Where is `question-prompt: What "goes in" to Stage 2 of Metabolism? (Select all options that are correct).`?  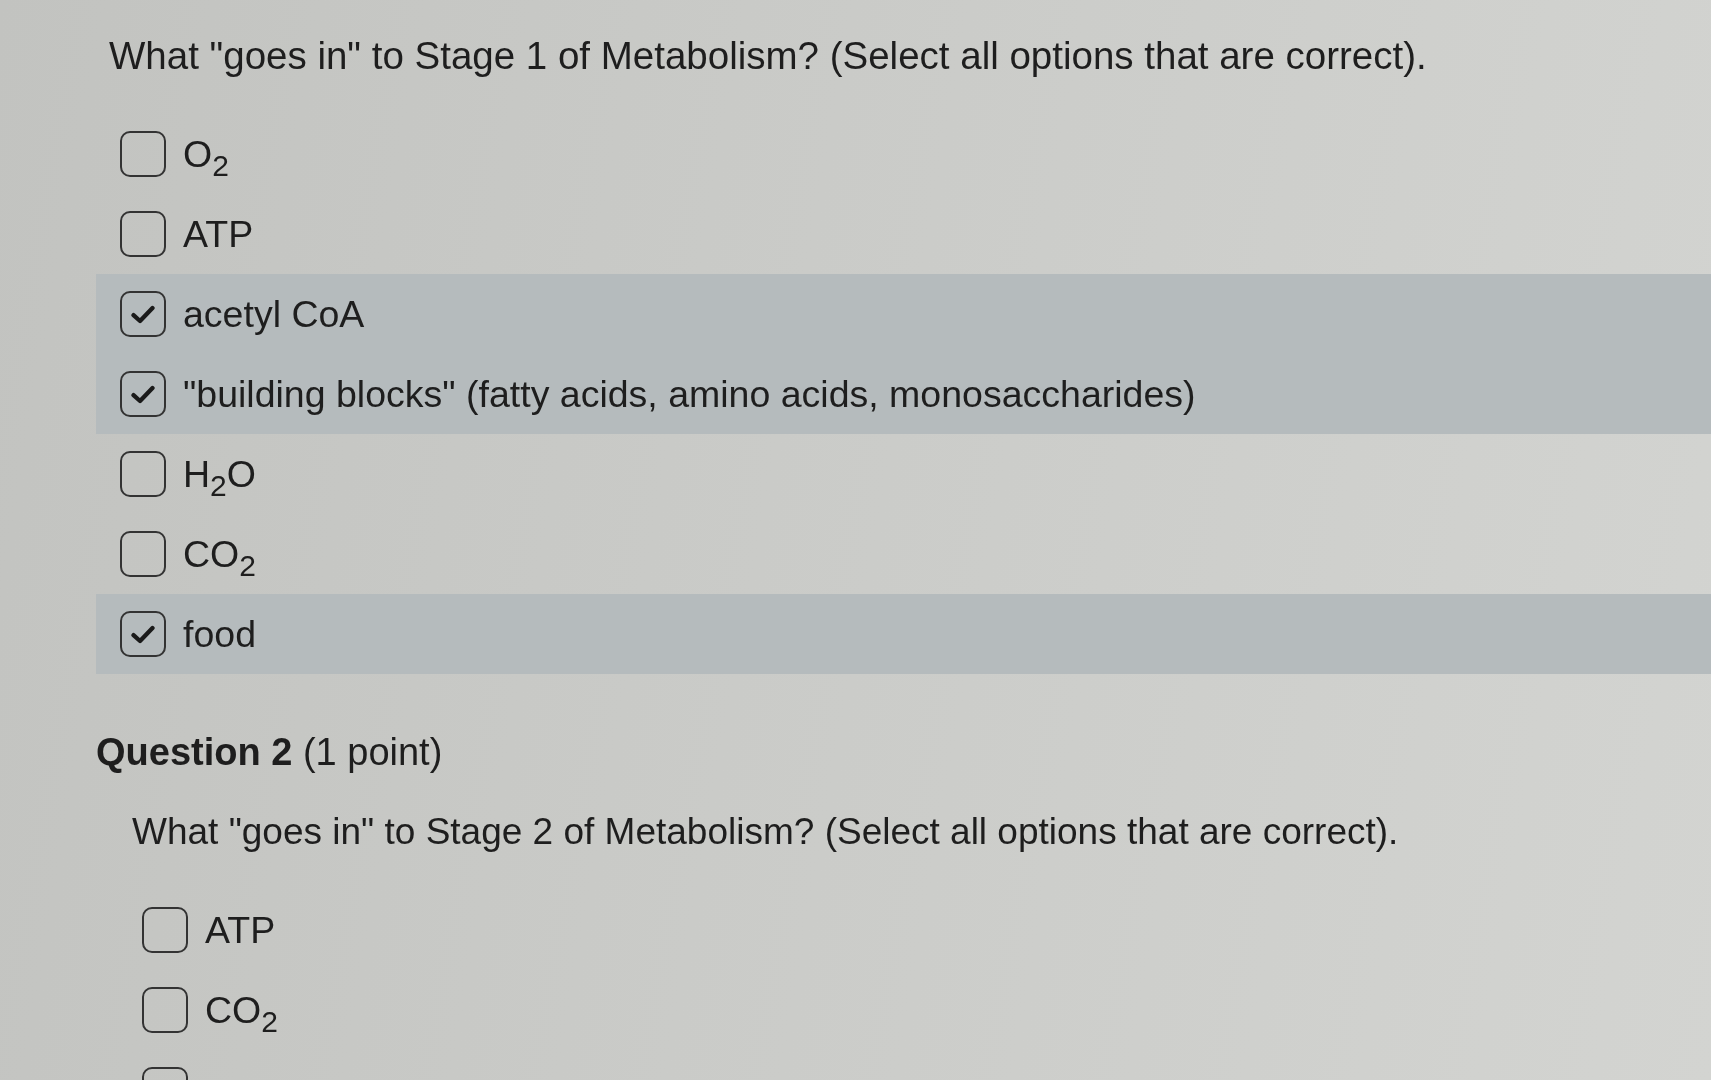
question-prompt: What "goes in" to Stage 2 of Metabolism? (Select all options that are correct). is located at coordinates (765, 832).